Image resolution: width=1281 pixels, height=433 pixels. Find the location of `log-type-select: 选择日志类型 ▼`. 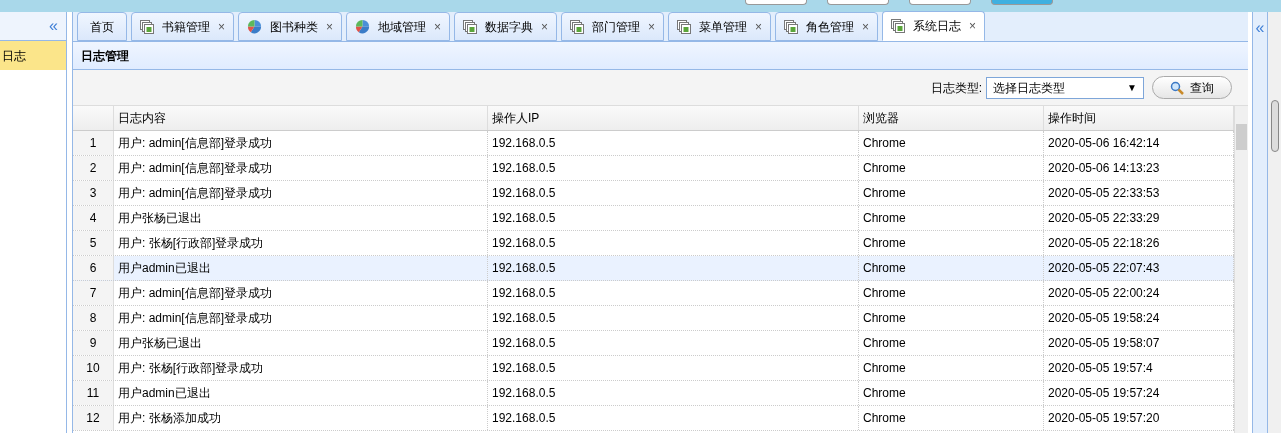

log-type-select: 选择日志类型 ▼ is located at coordinates (1065, 87).